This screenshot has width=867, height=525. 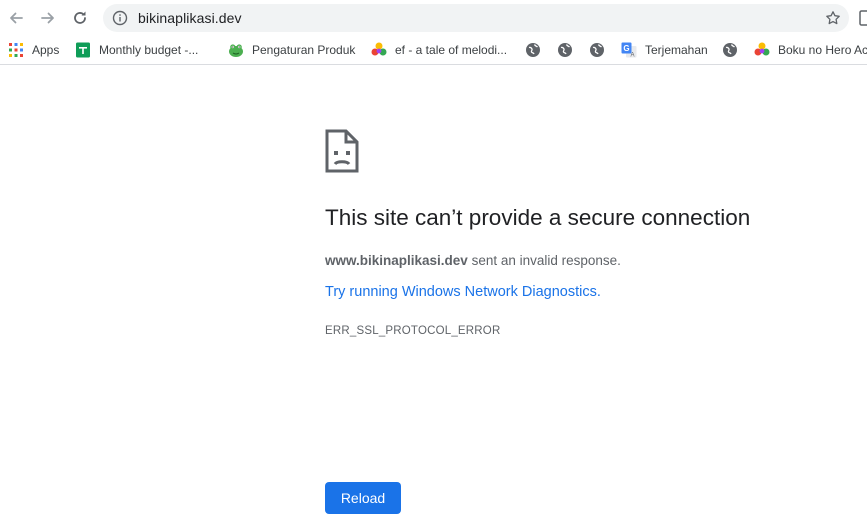 What do you see at coordinates (862, 18) in the screenshot?
I see `reading-list-icon` at bounding box center [862, 18].